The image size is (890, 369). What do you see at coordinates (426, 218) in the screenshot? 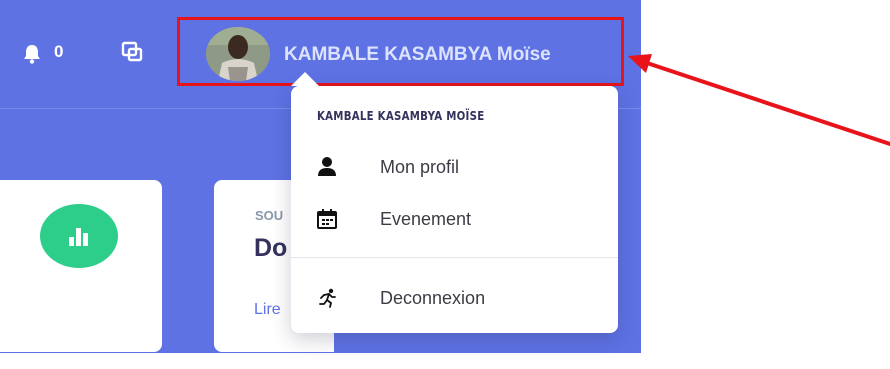
I see `menu-item-label: Evenement` at bounding box center [426, 218].